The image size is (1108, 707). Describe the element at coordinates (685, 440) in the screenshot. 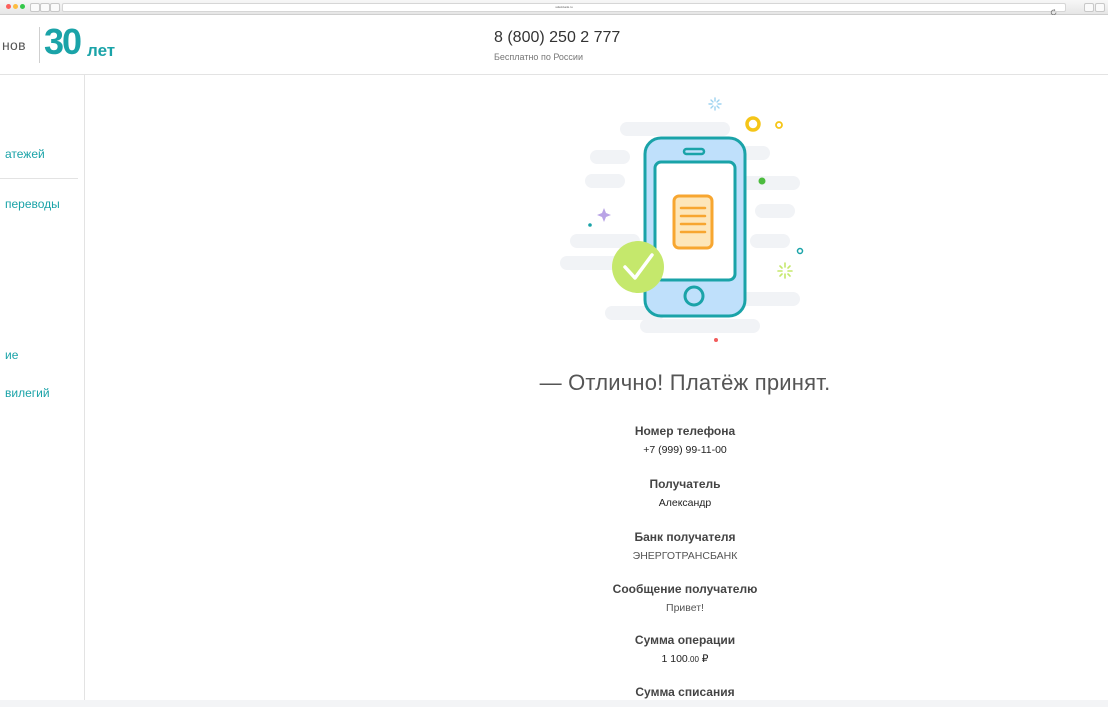

I see `detail-phone-number: Номер телефона +7 (999) 99-11-00` at that location.